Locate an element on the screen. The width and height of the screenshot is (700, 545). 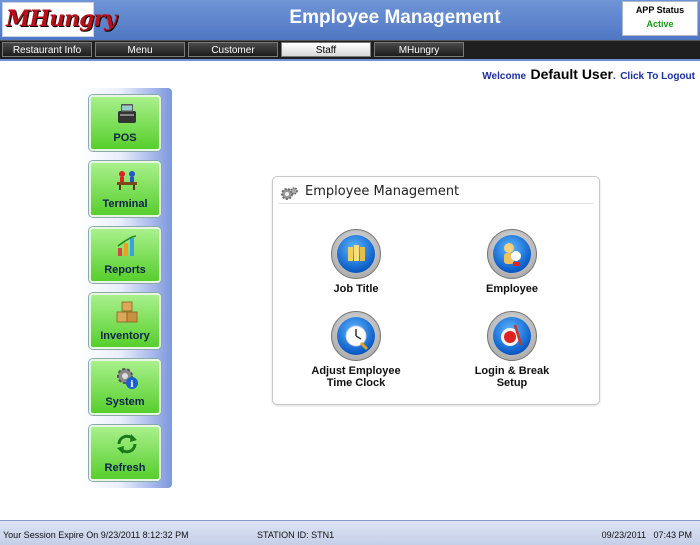
login-break-icon is located at coordinates (512, 336).